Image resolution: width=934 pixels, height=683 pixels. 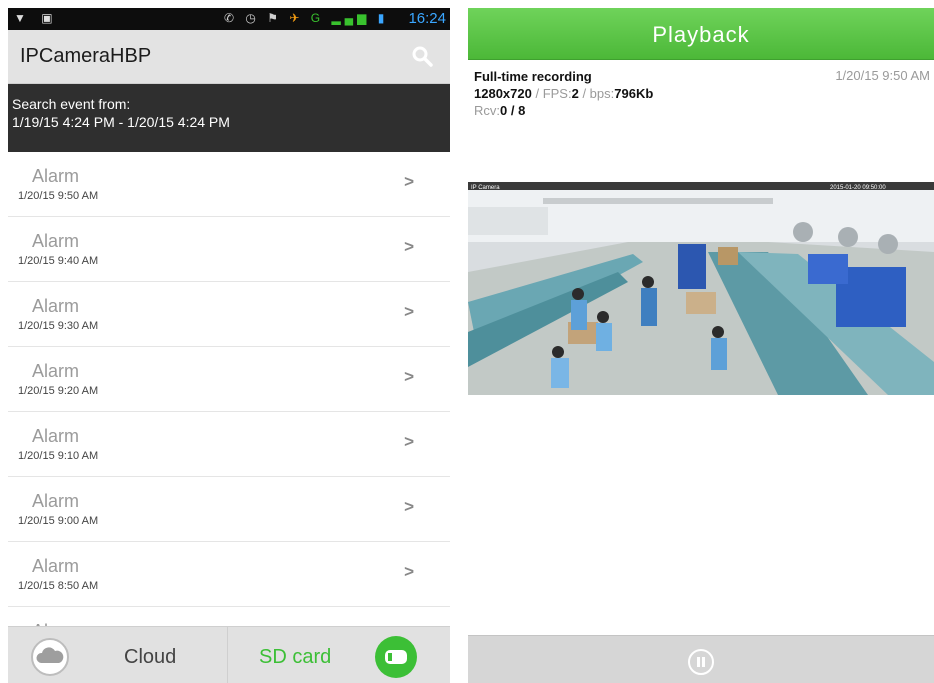 What do you see at coordinates (86, 56) in the screenshot?
I see `app-title: IPCameraHBP` at bounding box center [86, 56].